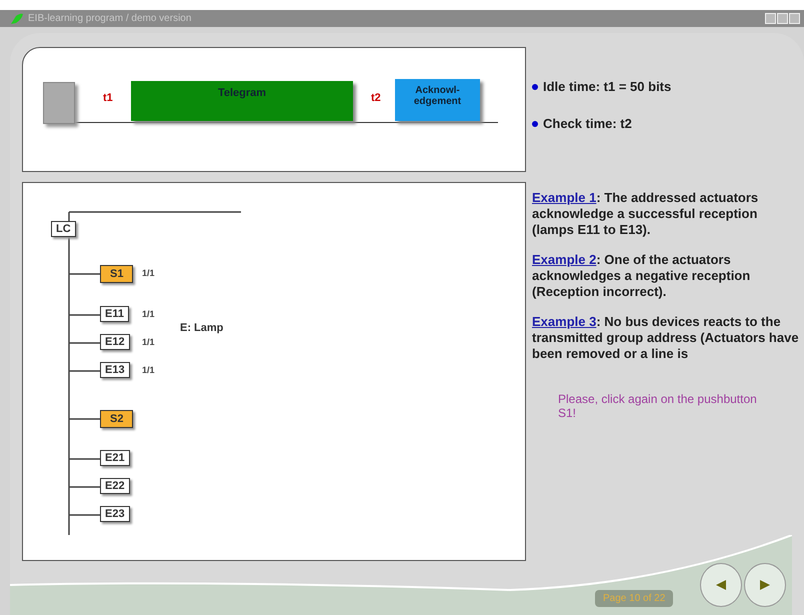  Describe the element at coordinates (17, 18) in the screenshot. I see `leaf-icon` at that location.